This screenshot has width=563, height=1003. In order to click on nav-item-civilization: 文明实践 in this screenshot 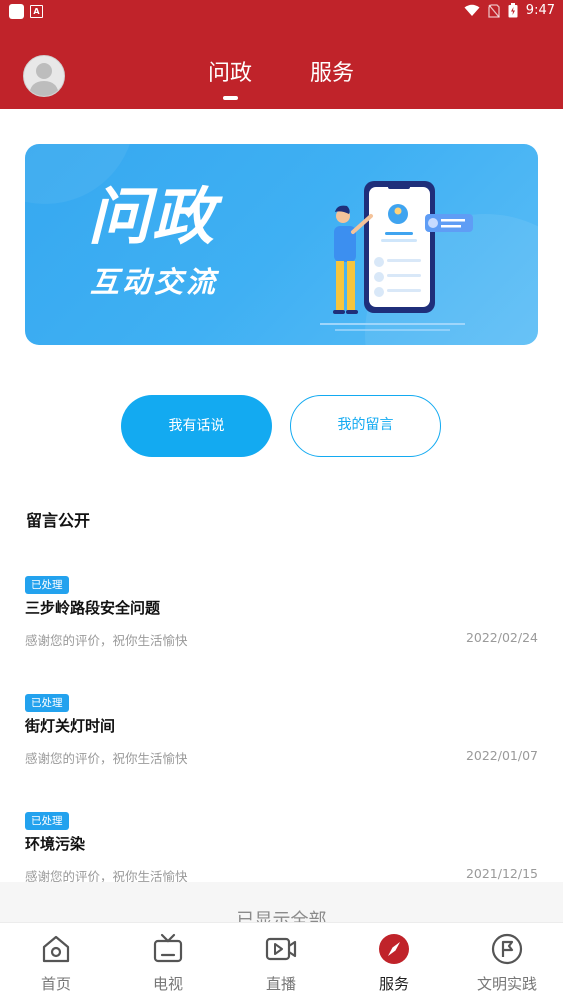, I will do `click(507, 963)`.